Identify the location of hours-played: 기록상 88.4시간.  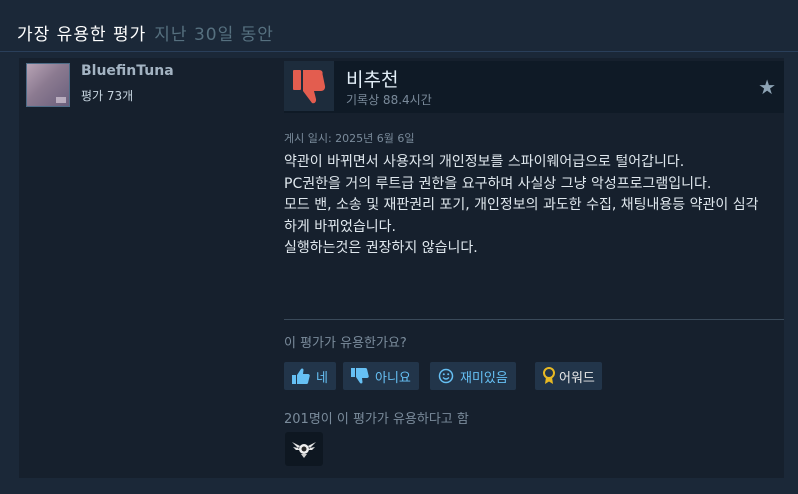
(389, 100).